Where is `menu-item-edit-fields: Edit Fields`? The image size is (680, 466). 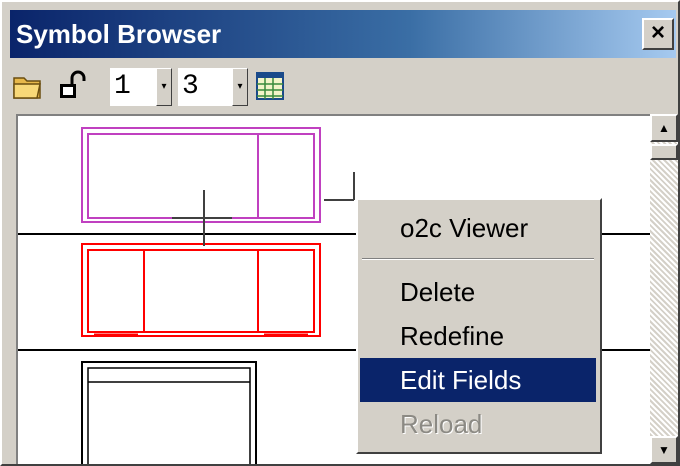
menu-item-edit-fields: Edit Fields is located at coordinates (478, 380).